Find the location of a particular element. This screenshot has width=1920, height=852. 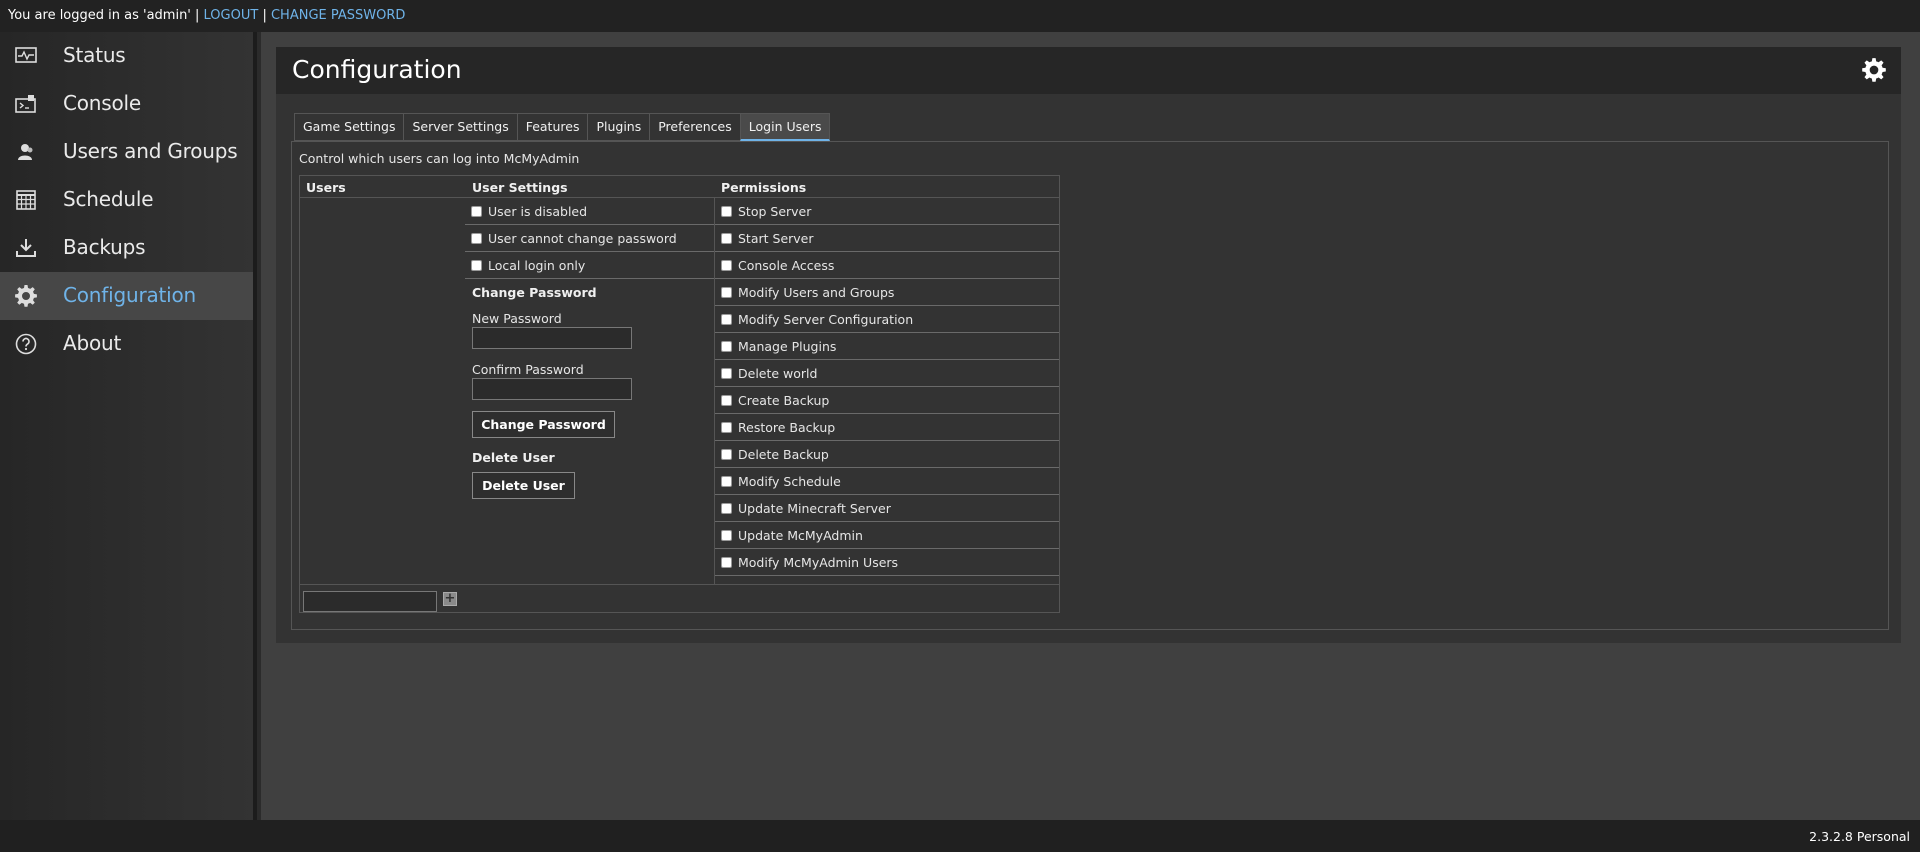

permission-label: Update McMyAdmin is located at coordinates (800, 535).